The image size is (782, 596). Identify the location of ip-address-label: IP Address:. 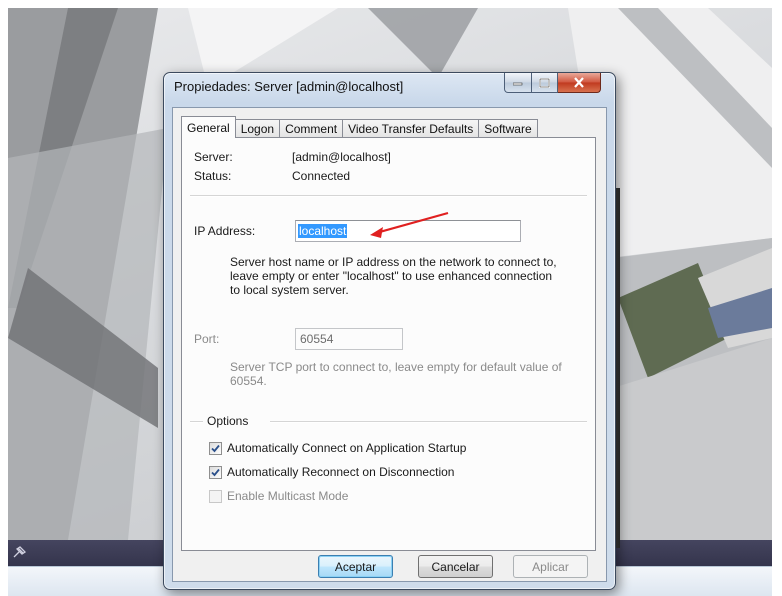
(225, 231).